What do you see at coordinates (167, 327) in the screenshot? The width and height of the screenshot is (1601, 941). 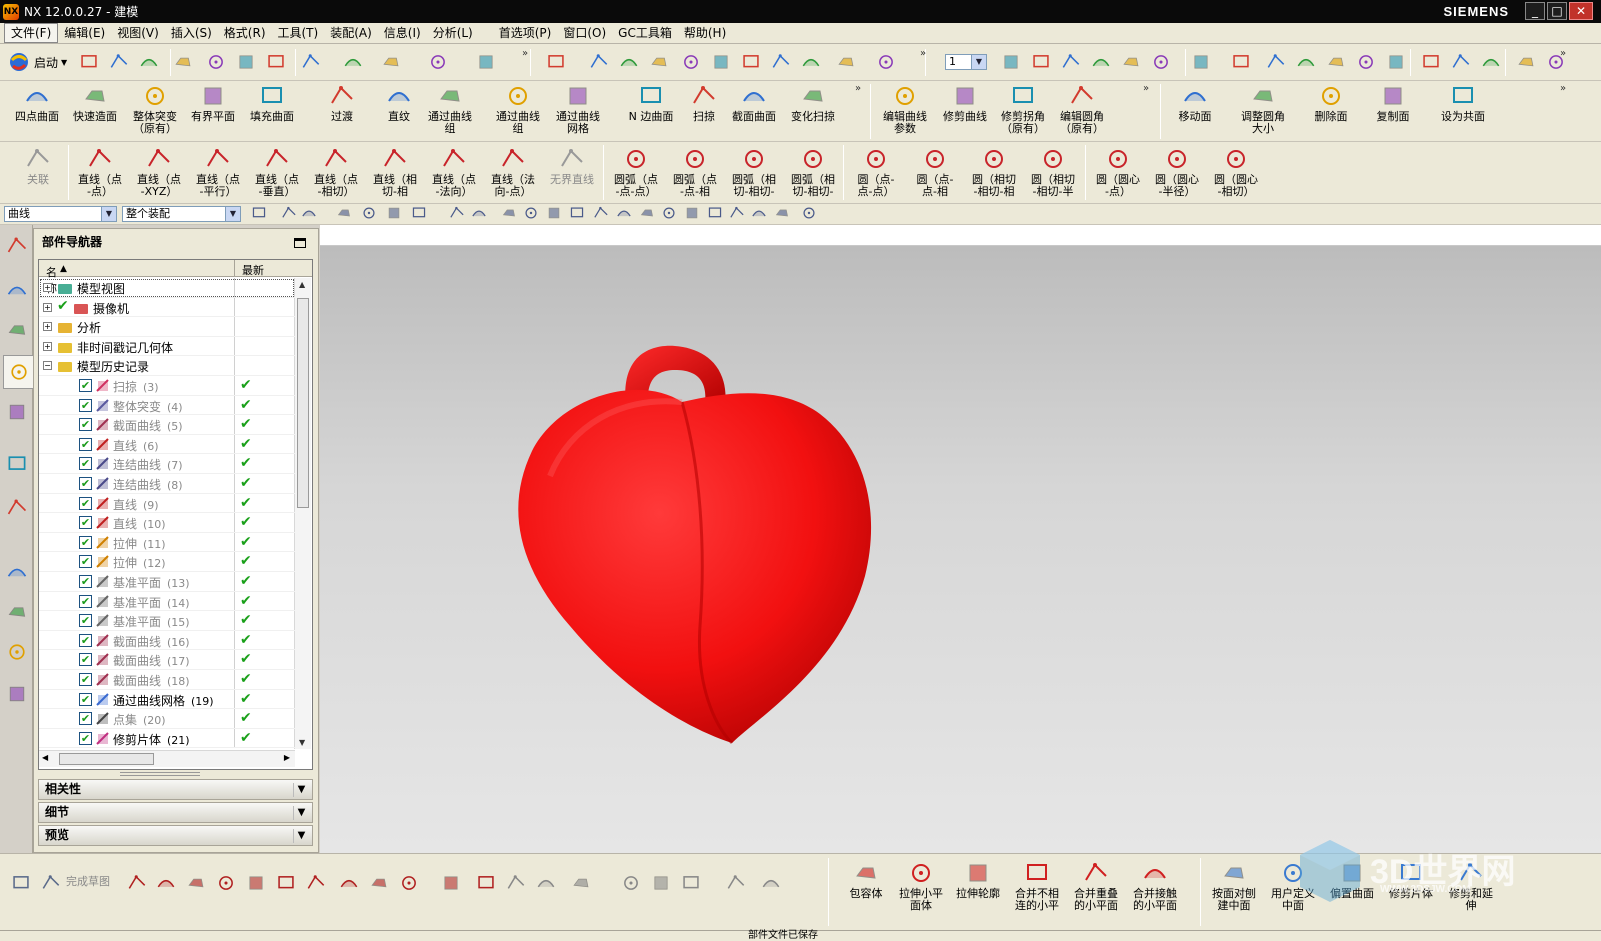 I see `tree-row: + 分析` at bounding box center [167, 327].